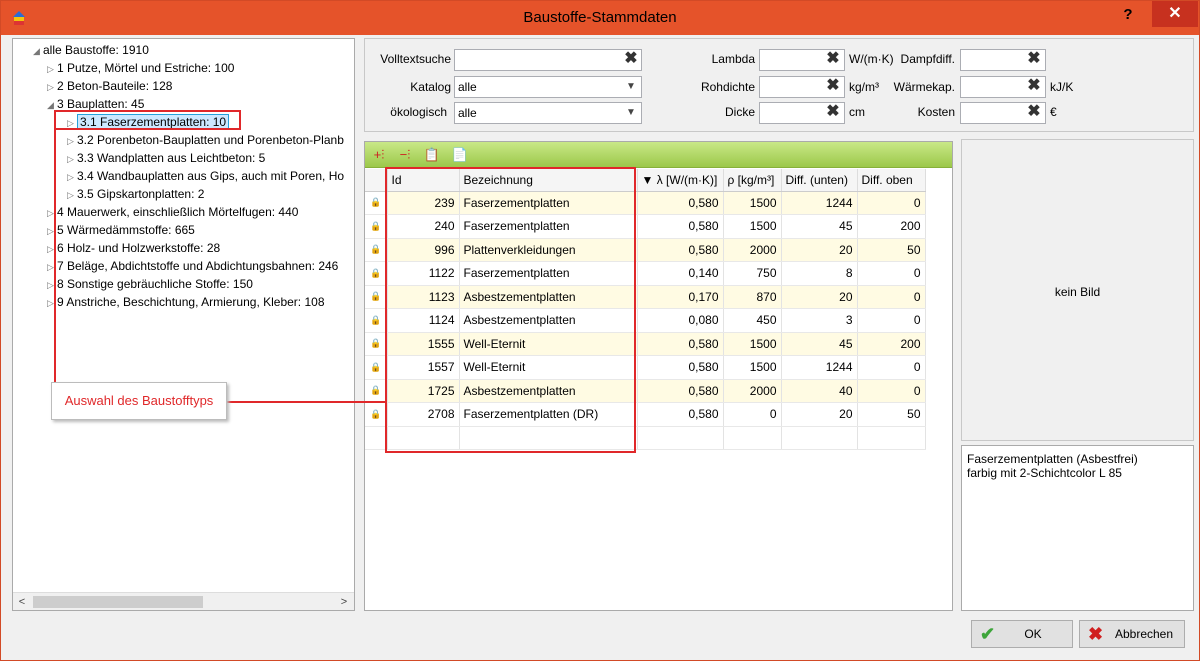  What do you see at coordinates (432, 155) in the screenshot?
I see `copy-icon: 📋` at bounding box center [432, 155].